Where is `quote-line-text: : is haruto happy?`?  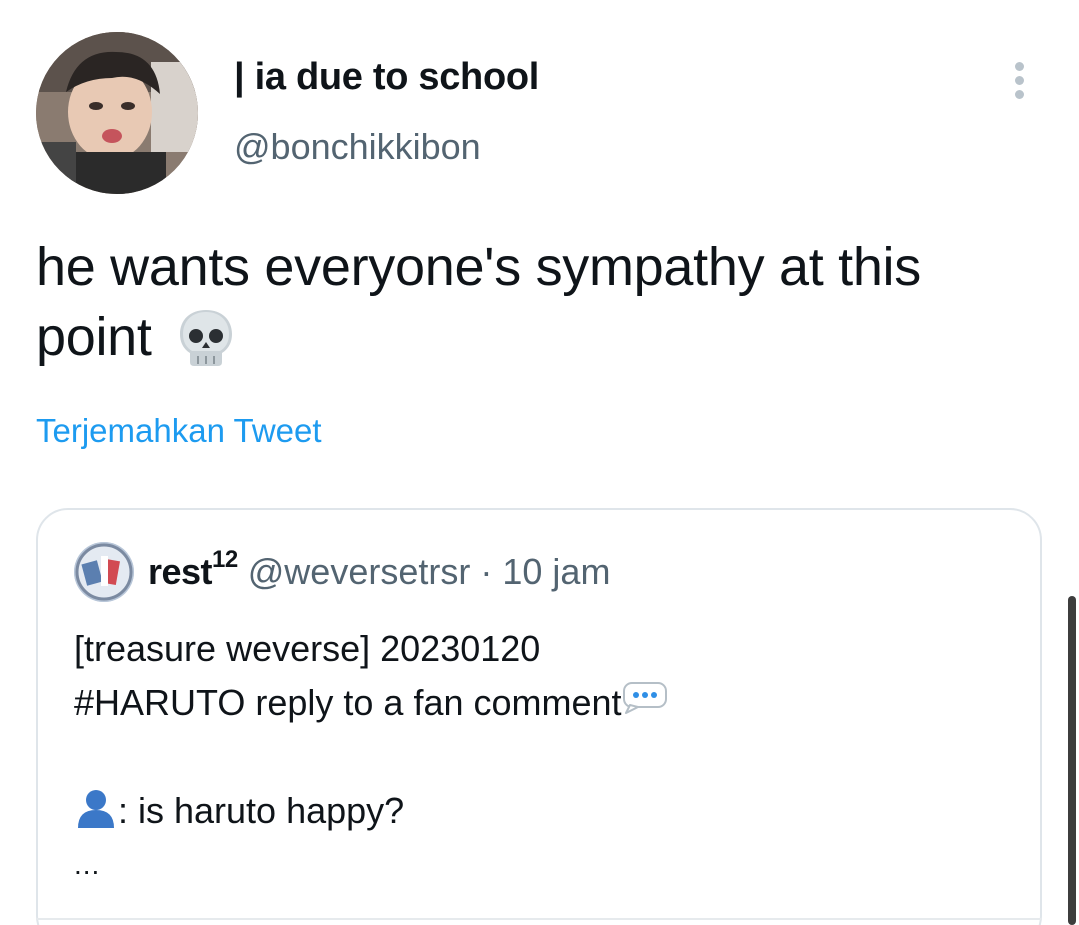 quote-line-text: : is haruto happy? is located at coordinates (261, 810).